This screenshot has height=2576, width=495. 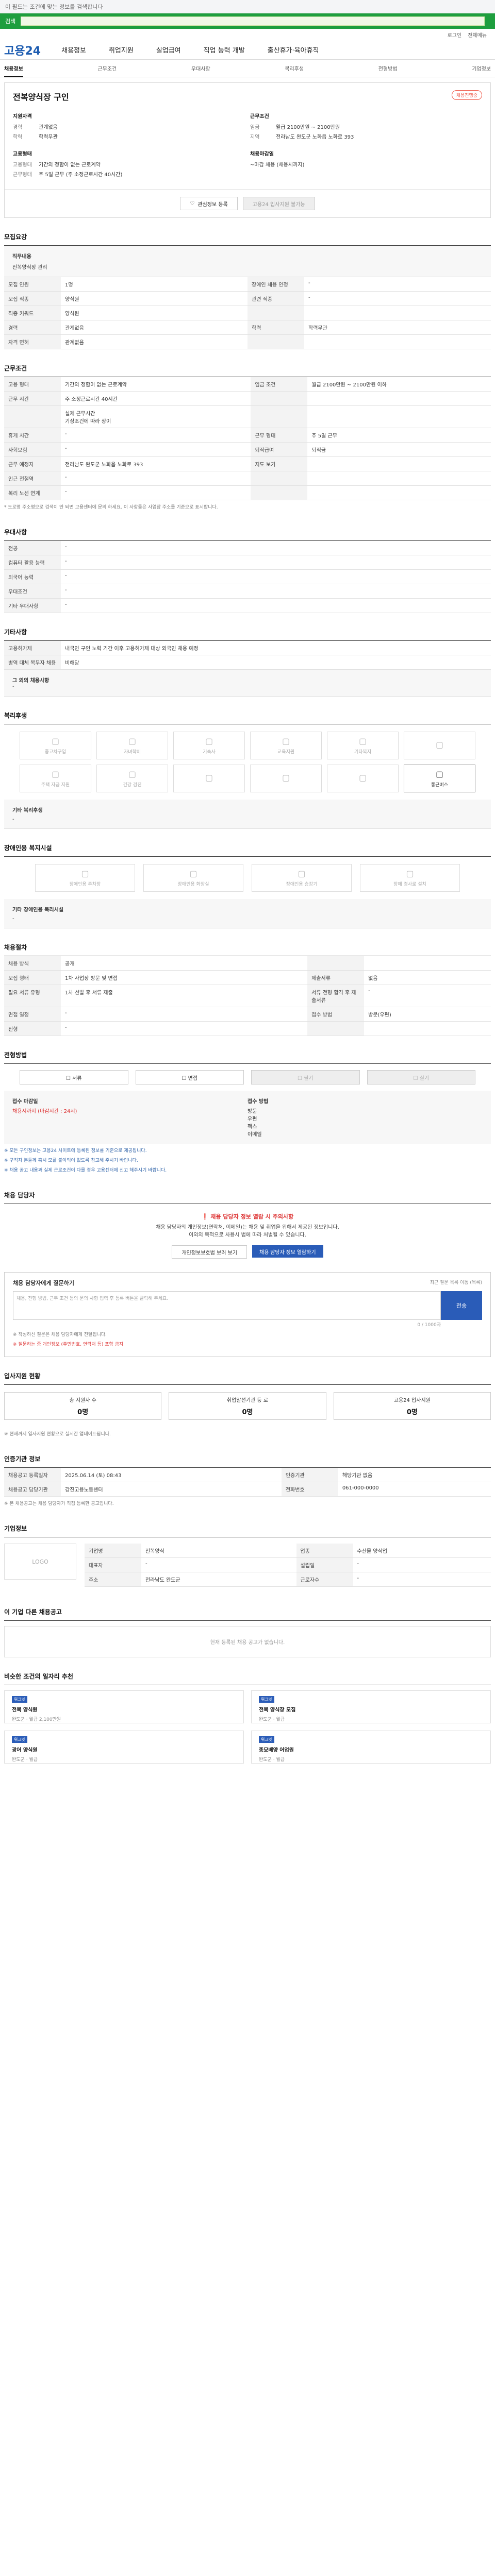 What do you see at coordinates (209, 1252) in the screenshot?
I see `privacy-law-button: 개인정보보호법 보러 보기` at bounding box center [209, 1252].